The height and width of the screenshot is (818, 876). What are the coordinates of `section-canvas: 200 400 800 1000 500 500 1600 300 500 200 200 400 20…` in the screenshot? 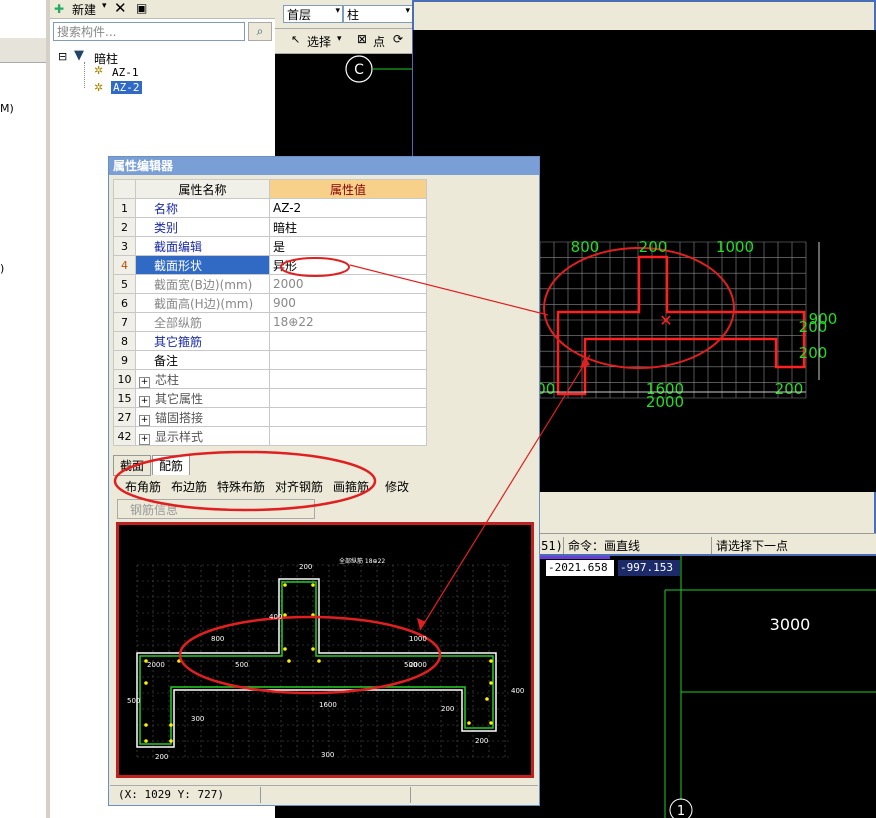 It's located at (325, 650).